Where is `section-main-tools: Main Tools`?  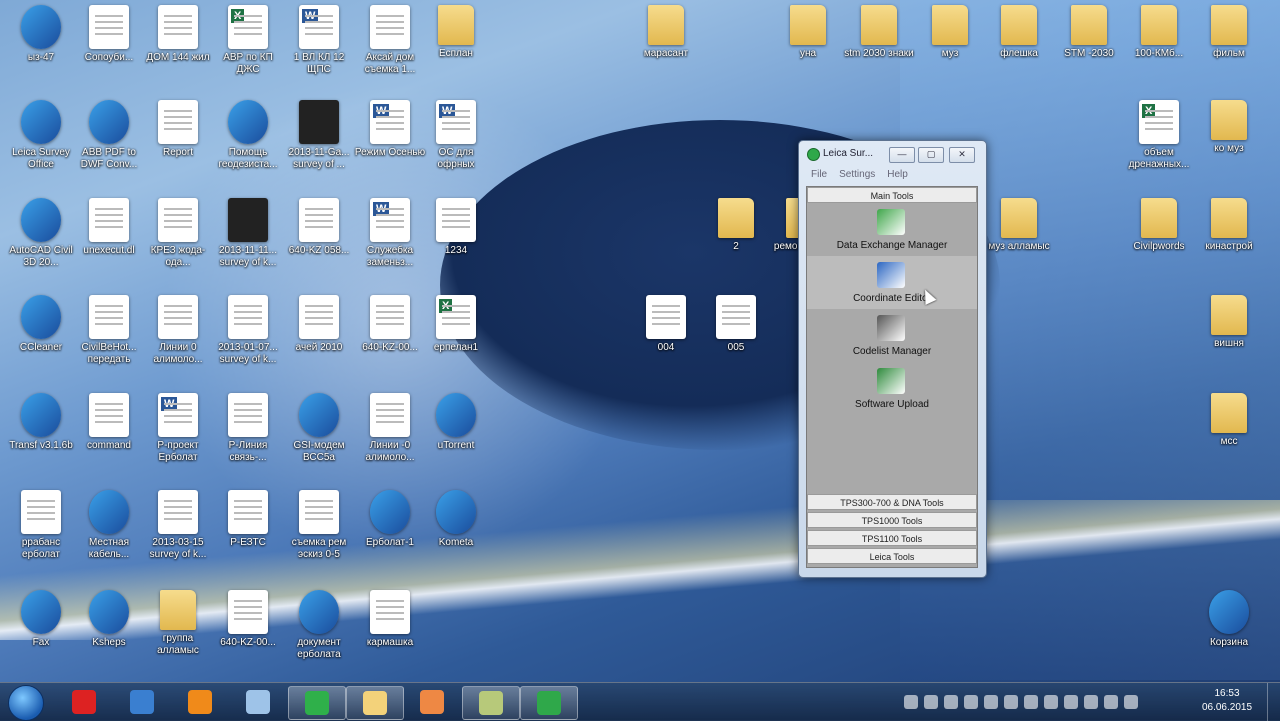
section-main-tools: Main Tools is located at coordinates (892, 195).